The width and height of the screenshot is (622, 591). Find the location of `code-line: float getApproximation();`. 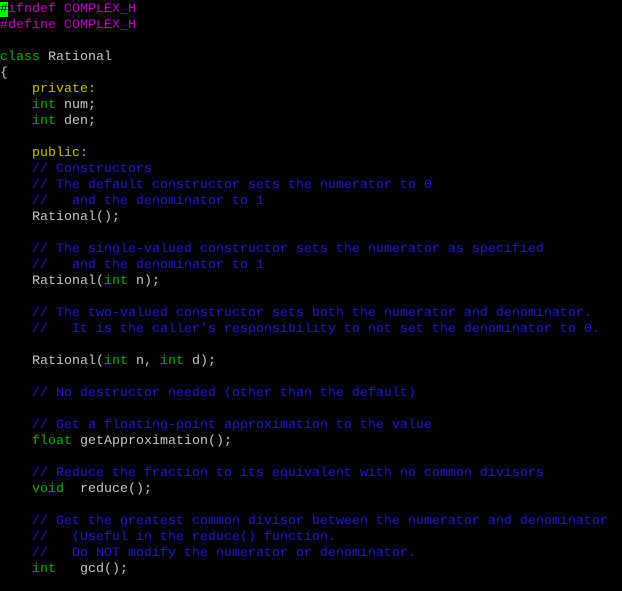

code-line: float getApproximation(); is located at coordinates (311, 442).